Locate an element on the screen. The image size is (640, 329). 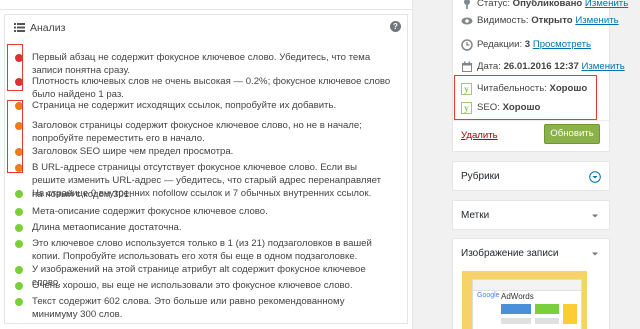
visibility-value: Открыто is located at coordinates (552, 20).